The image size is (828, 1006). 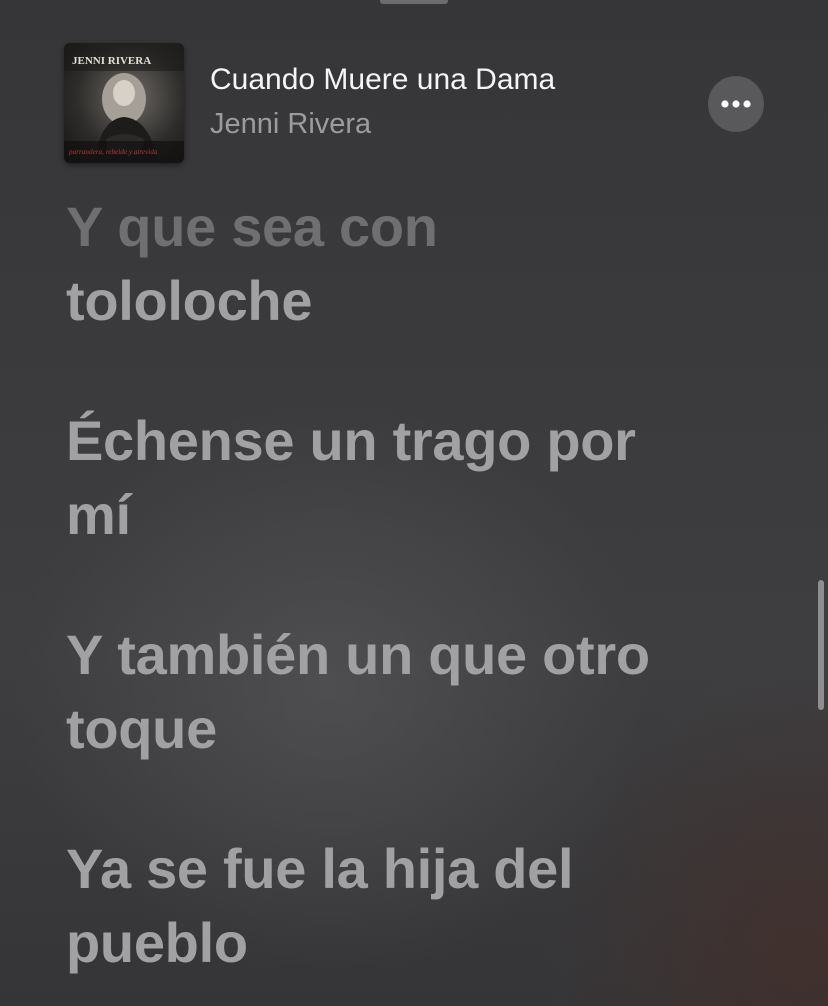 What do you see at coordinates (382, 80) in the screenshot?
I see `song-title: Cuando Muere una Dama` at bounding box center [382, 80].